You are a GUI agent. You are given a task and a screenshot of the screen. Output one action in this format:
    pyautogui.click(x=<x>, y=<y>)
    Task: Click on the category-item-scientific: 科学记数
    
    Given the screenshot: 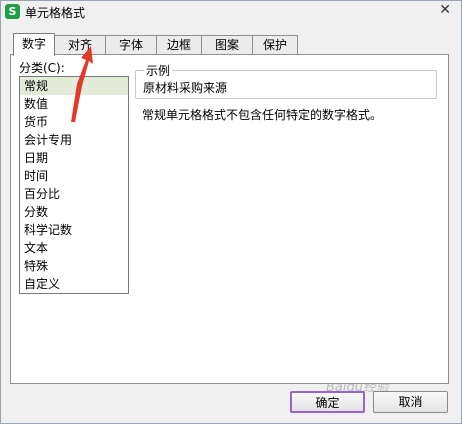 What is the action you would take?
    pyautogui.click(x=74, y=230)
    